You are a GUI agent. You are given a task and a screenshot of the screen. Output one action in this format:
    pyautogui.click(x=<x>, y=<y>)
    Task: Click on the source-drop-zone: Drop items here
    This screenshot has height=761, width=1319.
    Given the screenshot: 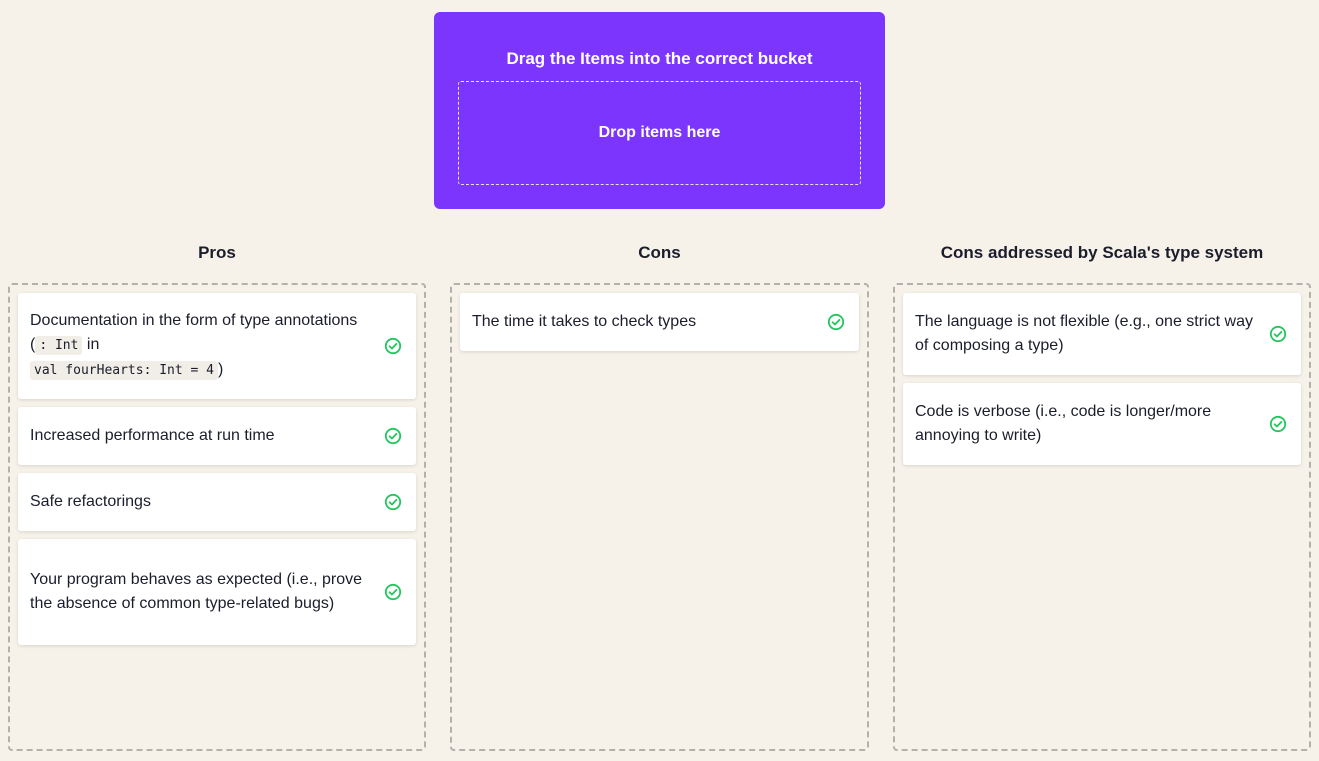 What is the action you would take?
    pyautogui.click(x=659, y=133)
    